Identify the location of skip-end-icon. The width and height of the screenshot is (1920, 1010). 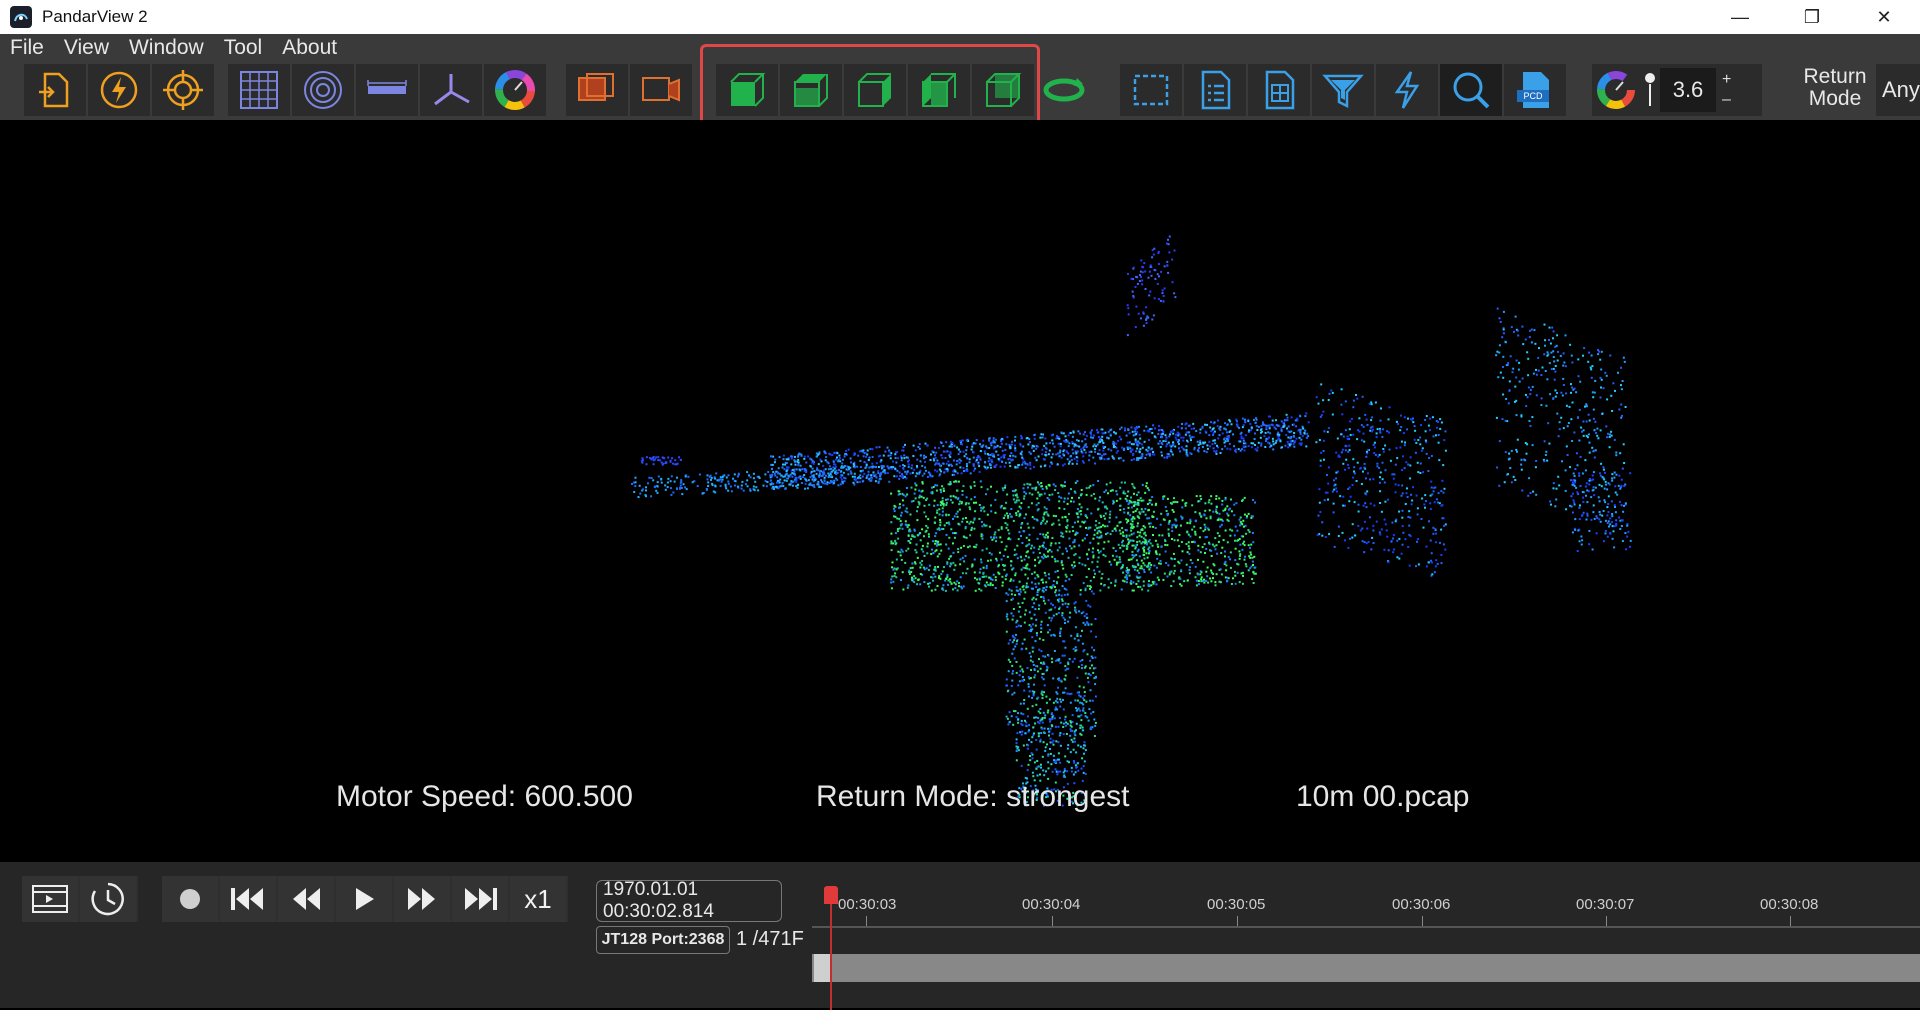
(481, 899).